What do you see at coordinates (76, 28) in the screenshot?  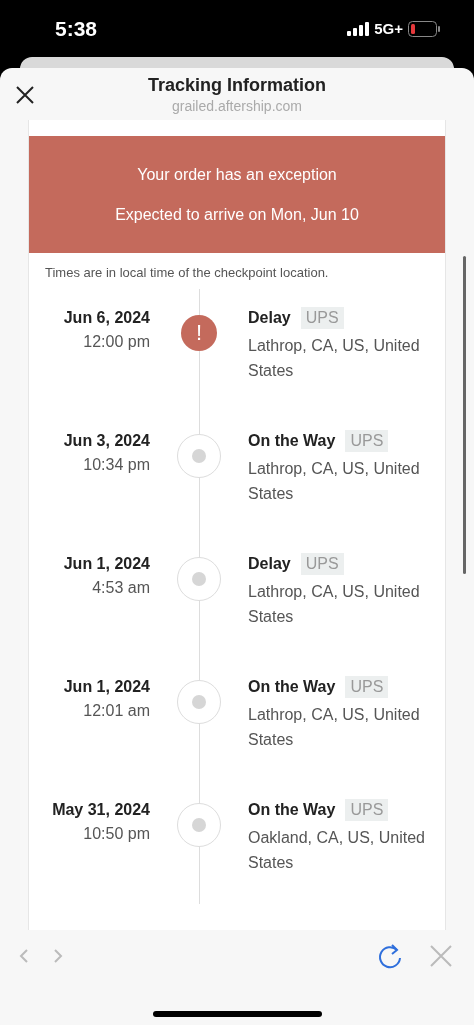 I see `clock-time: 5:38` at bounding box center [76, 28].